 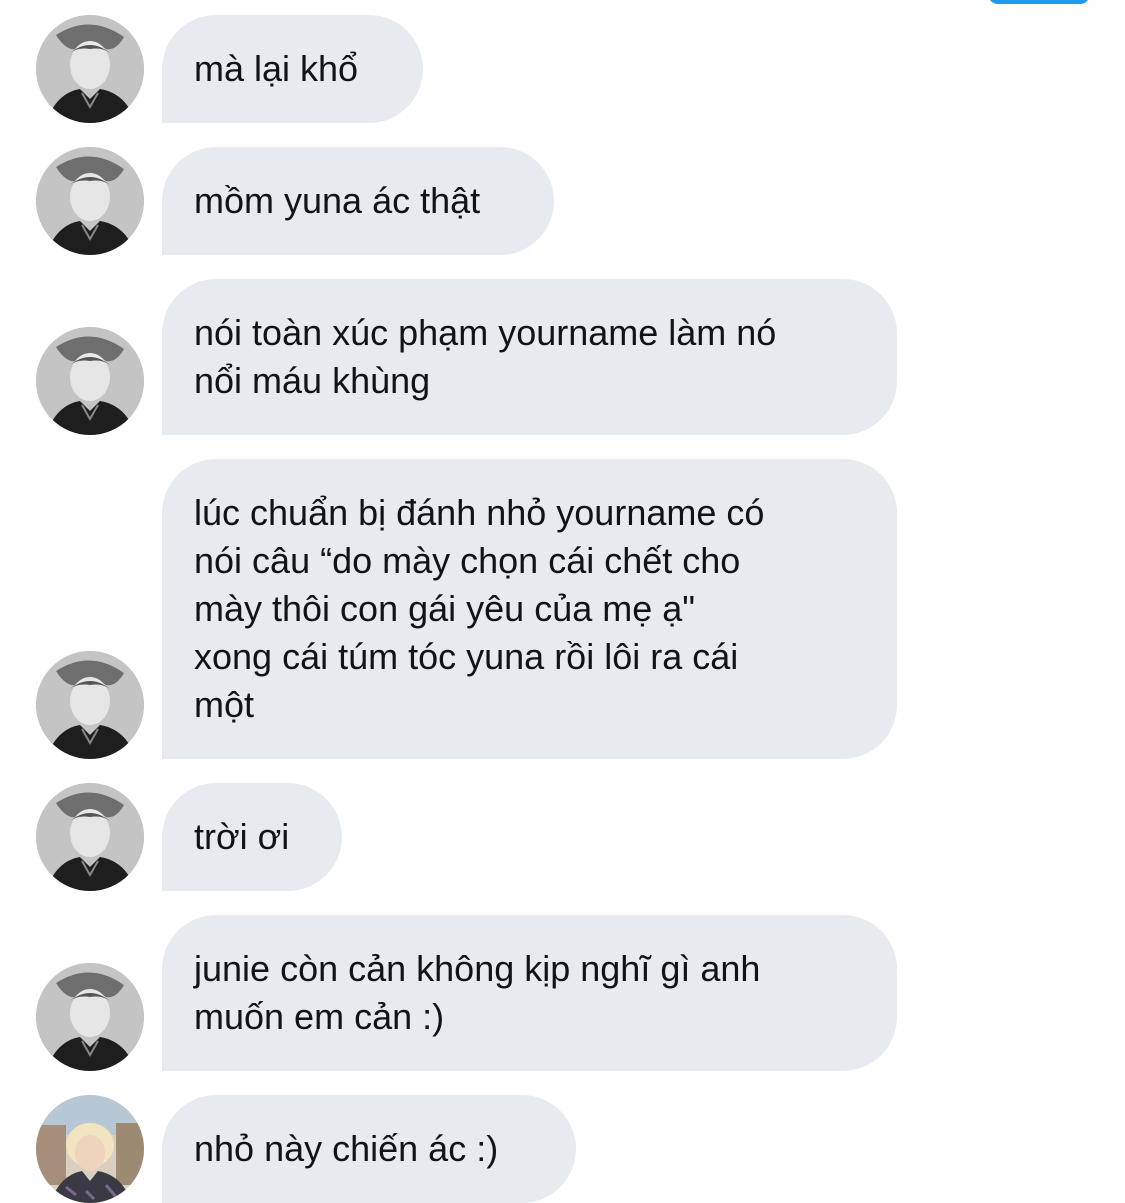 What do you see at coordinates (358, 201) in the screenshot?
I see `message-bubble: mồm yuna ác thật` at bounding box center [358, 201].